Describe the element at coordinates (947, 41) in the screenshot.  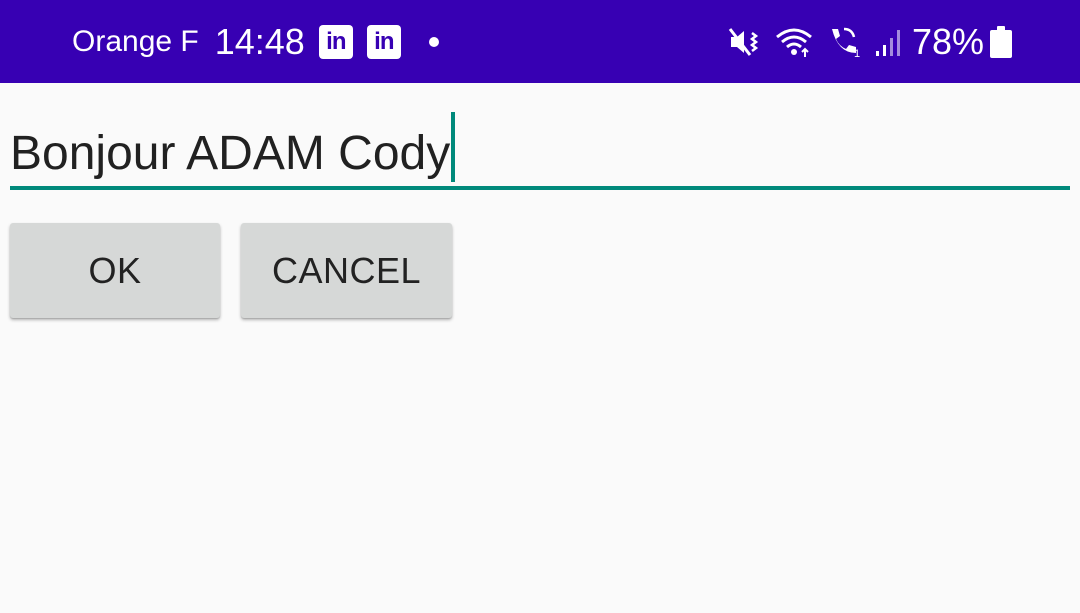
I see `battery-percent: 78%` at that location.